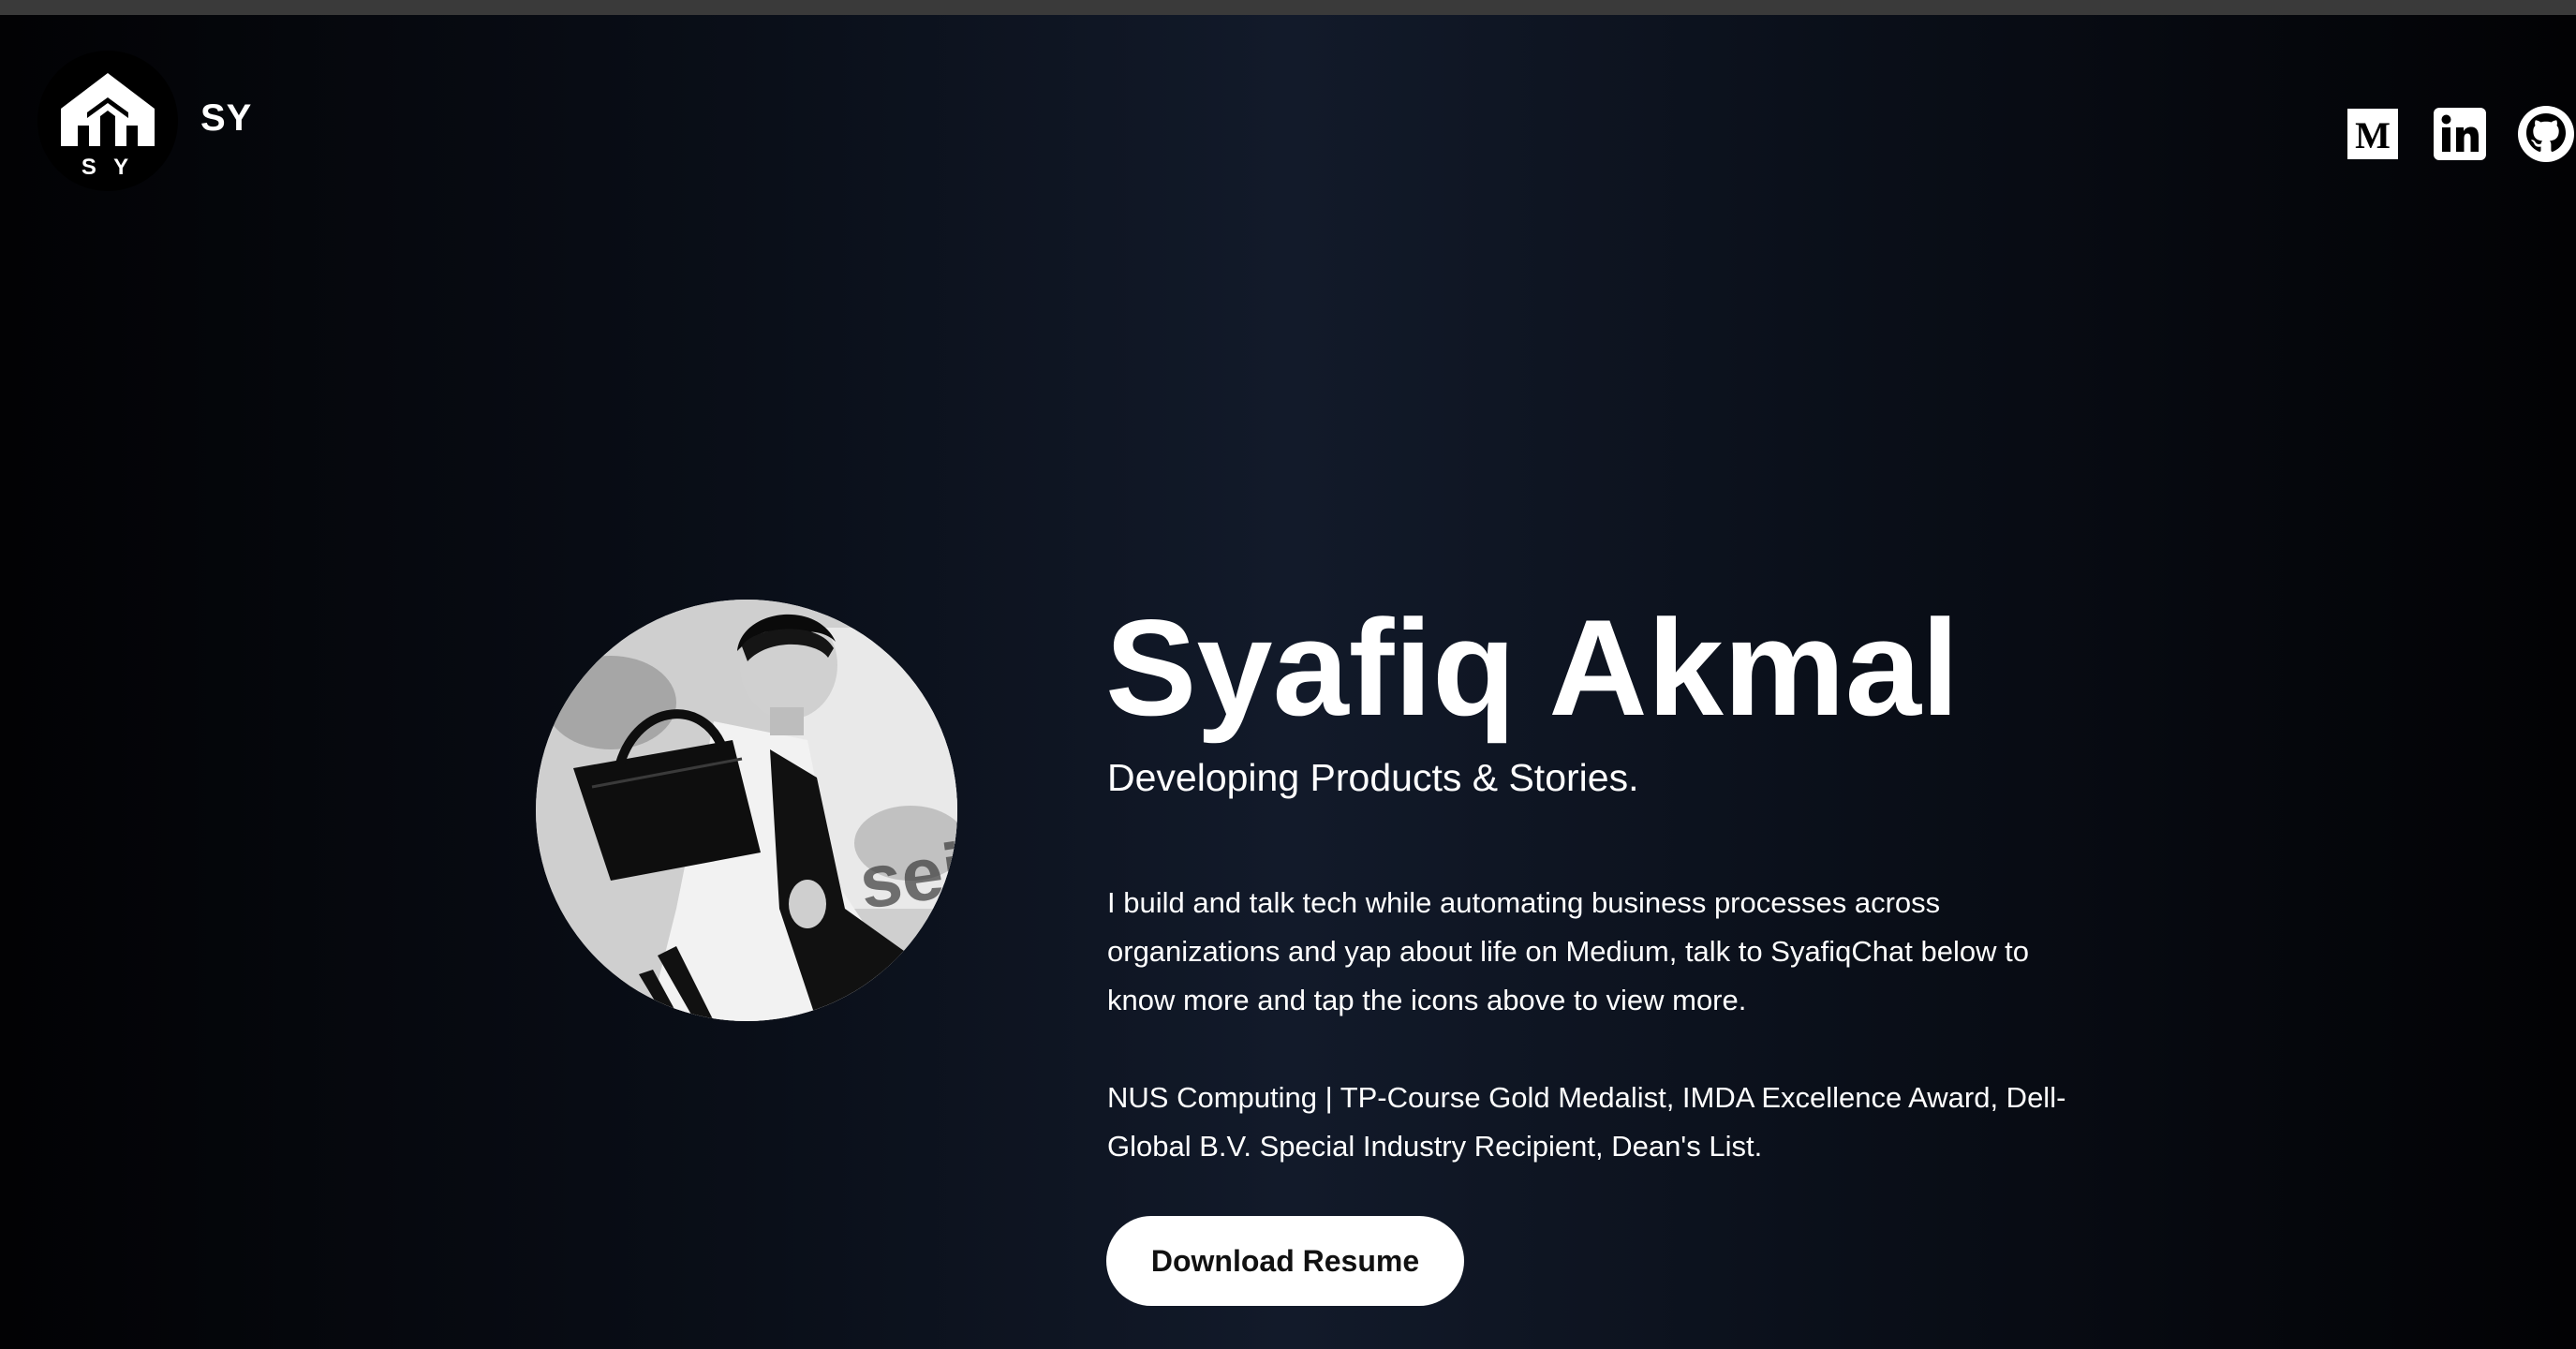 This screenshot has height=1349, width=2576. I want to click on hero-name: Syafiq Akmal, so click(1532, 667).